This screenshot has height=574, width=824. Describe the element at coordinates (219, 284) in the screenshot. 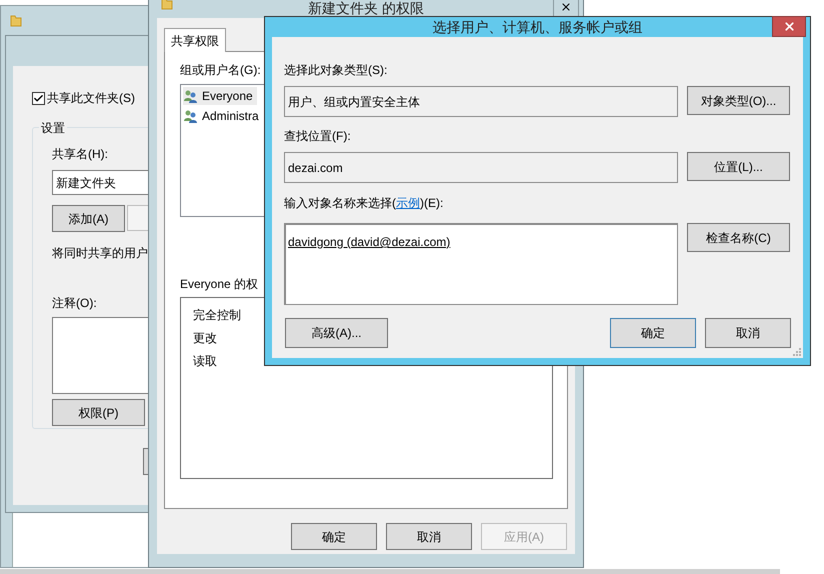

I see `permissions-label: Everyone 的权` at that location.